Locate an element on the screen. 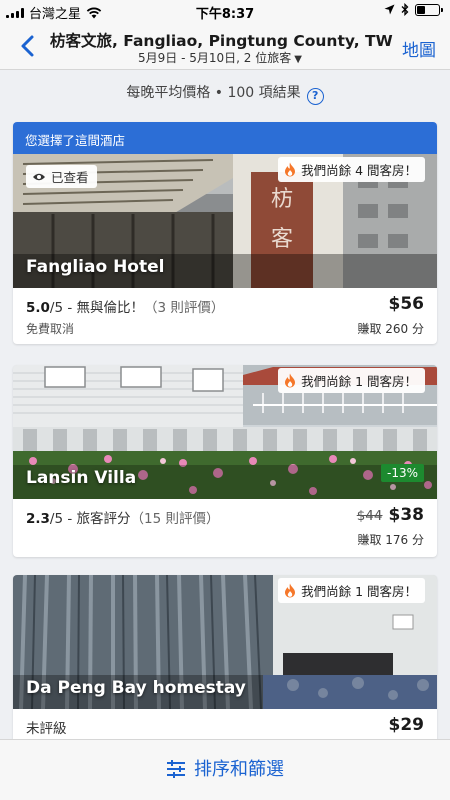  bottom-bar: 排序和篩選 is located at coordinates (225, 769).